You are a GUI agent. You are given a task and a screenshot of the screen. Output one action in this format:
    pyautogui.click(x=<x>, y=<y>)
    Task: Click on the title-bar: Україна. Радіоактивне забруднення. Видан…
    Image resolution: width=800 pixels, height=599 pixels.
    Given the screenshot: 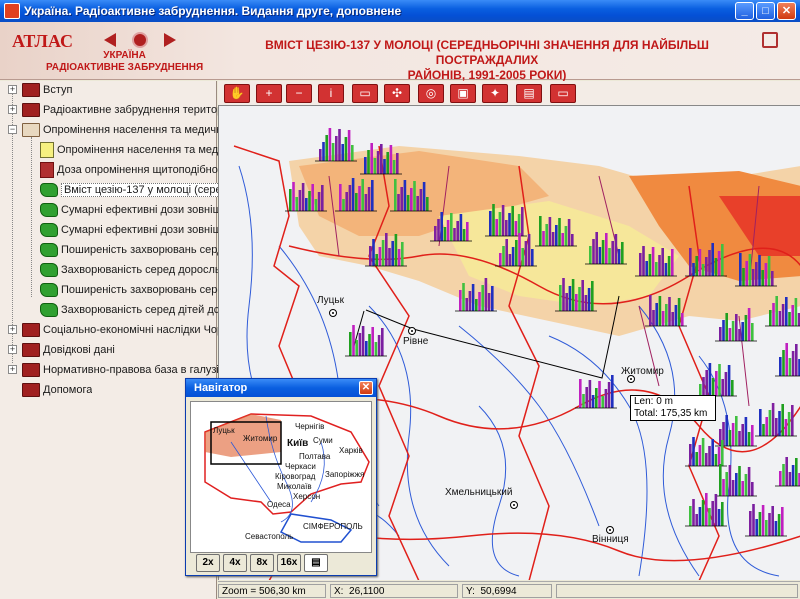 What is the action you would take?
    pyautogui.click(x=400, y=11)
    